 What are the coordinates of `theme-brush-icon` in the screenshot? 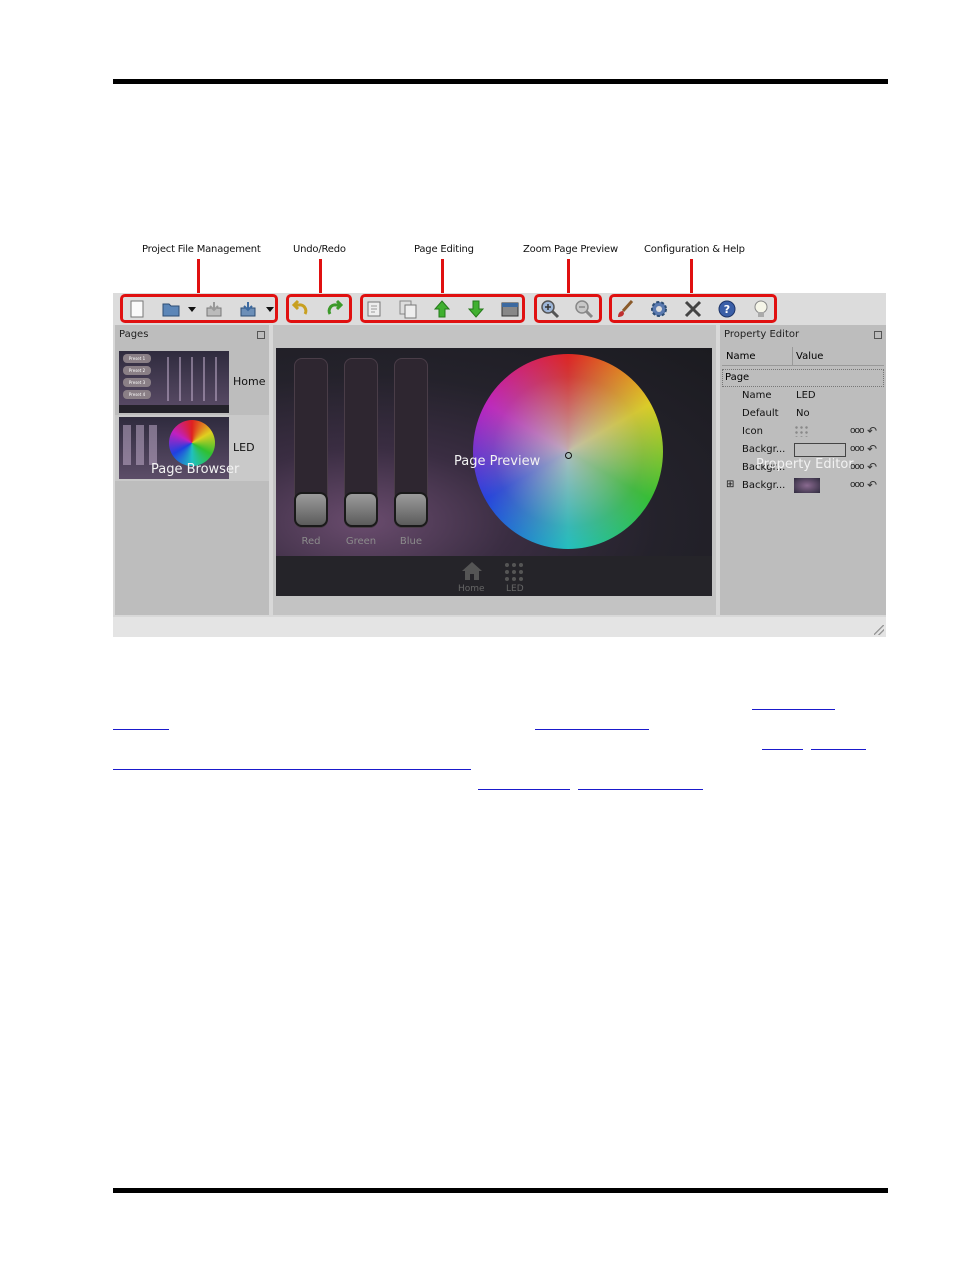 It's located at (625, 309).